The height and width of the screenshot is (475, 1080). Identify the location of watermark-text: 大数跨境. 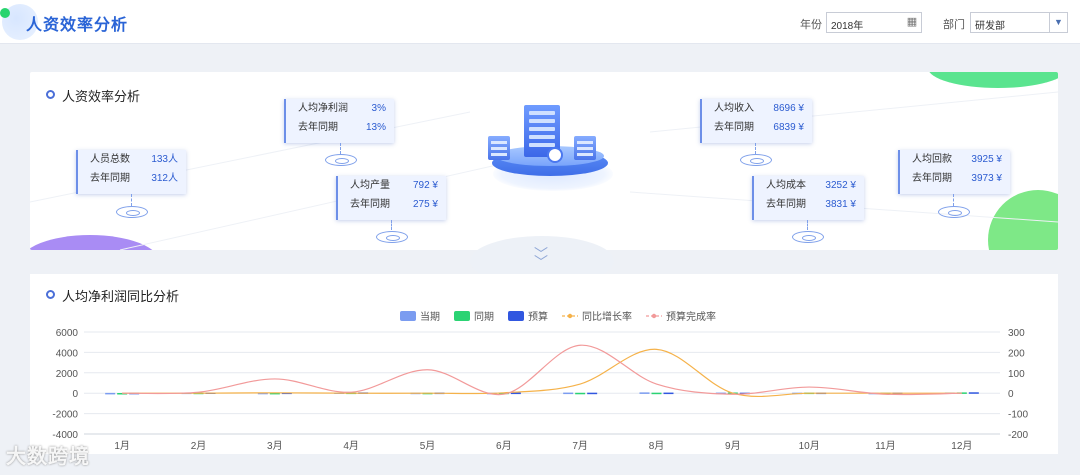
(48, 457).